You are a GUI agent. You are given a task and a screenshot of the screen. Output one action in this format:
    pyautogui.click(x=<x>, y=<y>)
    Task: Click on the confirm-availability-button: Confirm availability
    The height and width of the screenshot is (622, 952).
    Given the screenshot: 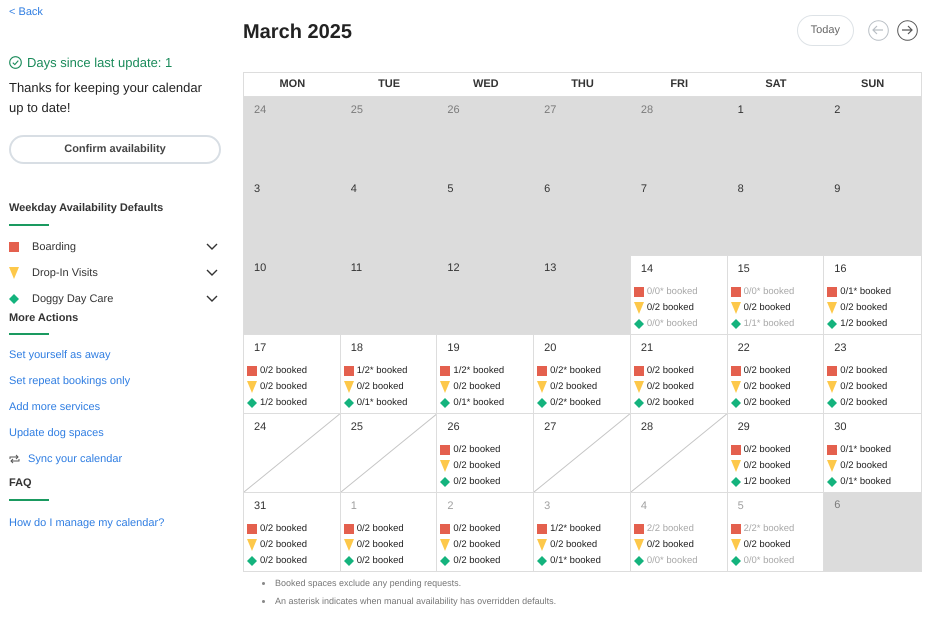 What is the action you would take?
    pyautogui.click(x=115, y=149)
    